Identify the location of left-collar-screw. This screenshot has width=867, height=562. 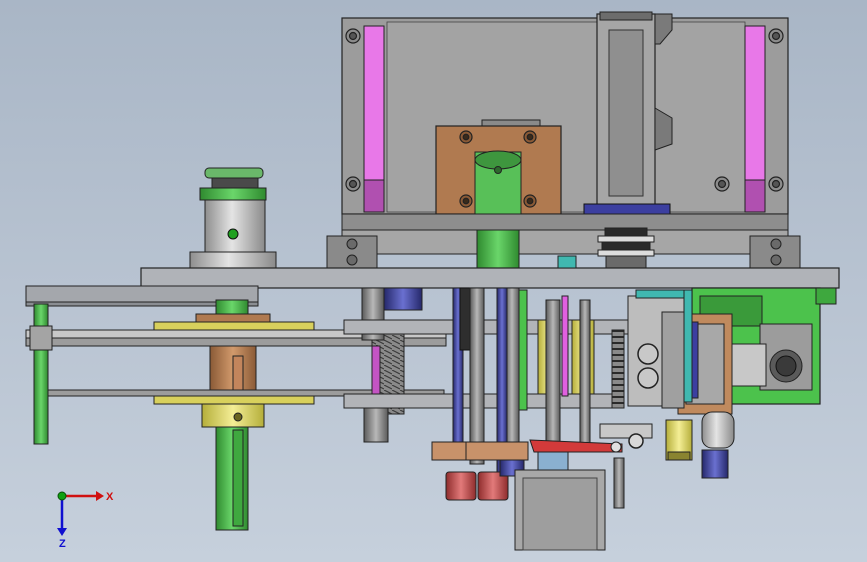
(238, 417).